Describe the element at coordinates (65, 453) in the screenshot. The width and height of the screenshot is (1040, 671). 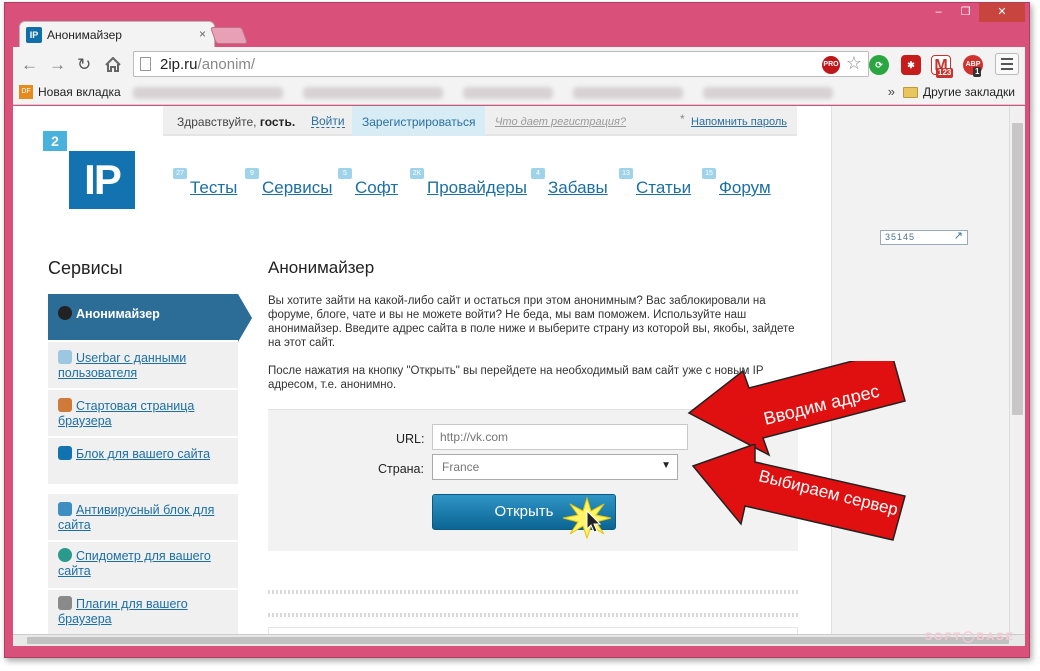
I see `ip-block-icon` at that location.